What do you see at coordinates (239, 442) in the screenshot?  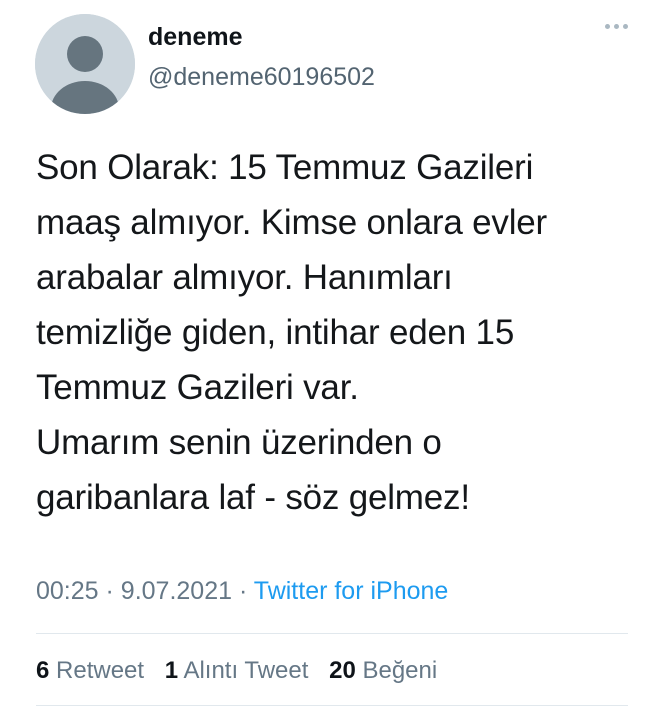 I see `tweet-line: Umarım senin üzerinden o` at bounding box center [239, 442].